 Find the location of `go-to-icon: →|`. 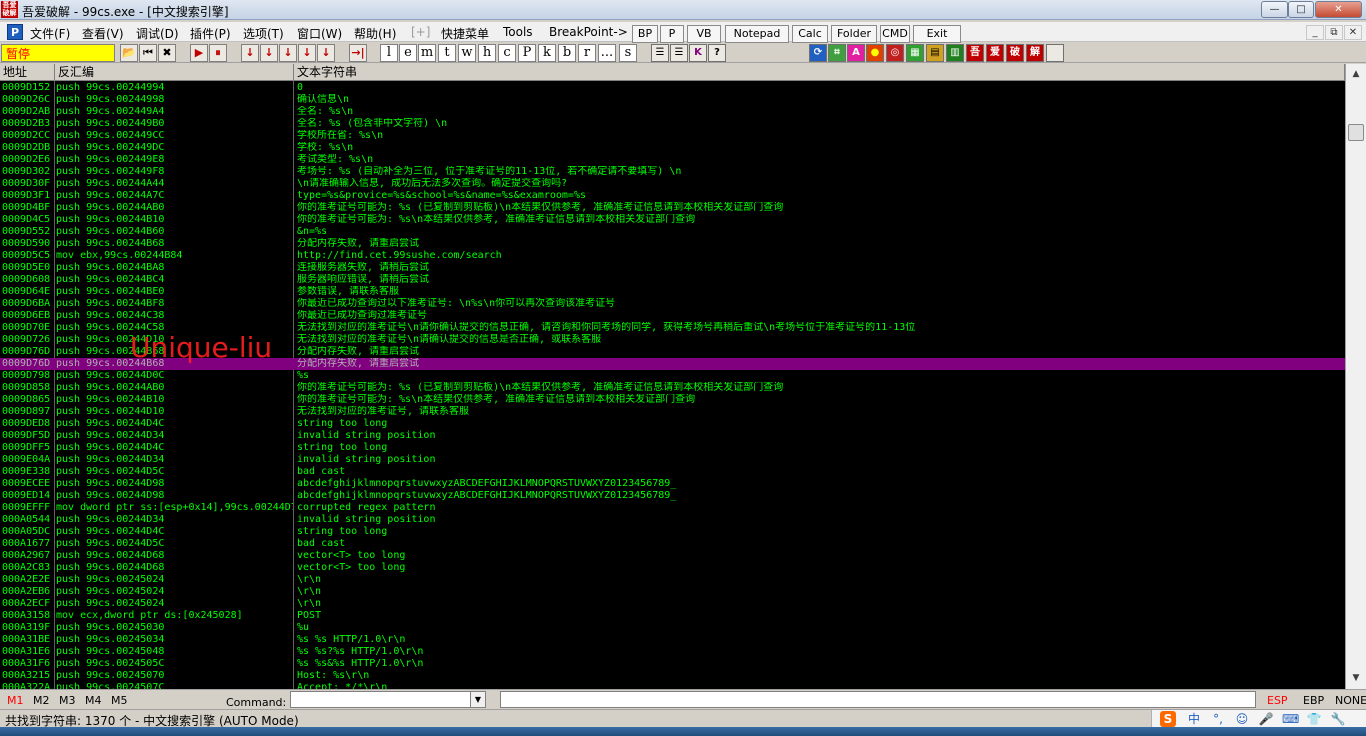

go-to-icon: →| is located at coordinates (358, 53).